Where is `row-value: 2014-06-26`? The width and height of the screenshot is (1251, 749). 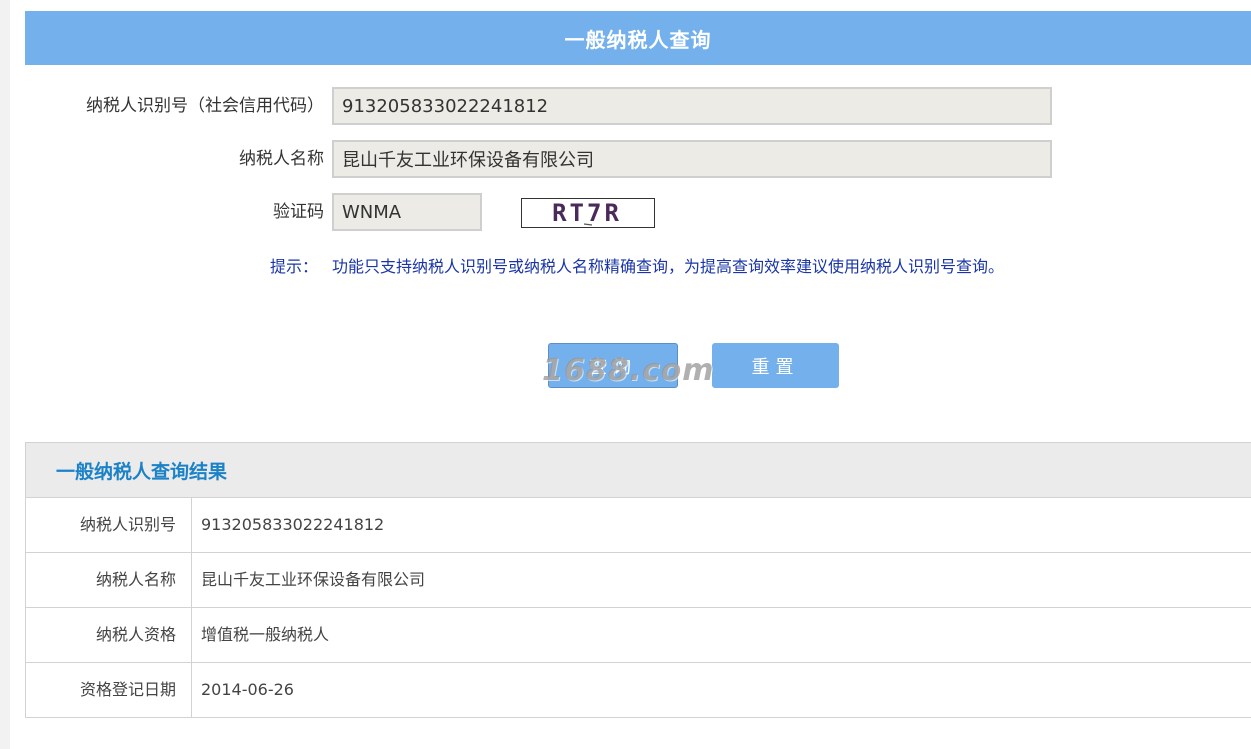 row-value: 2014-06-26 is located at coordinates (247, 689).